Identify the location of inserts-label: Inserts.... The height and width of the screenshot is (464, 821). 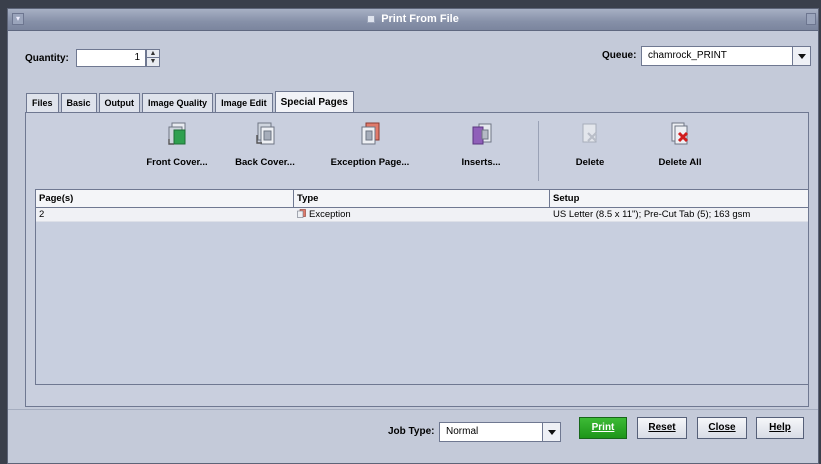
(481, 162).